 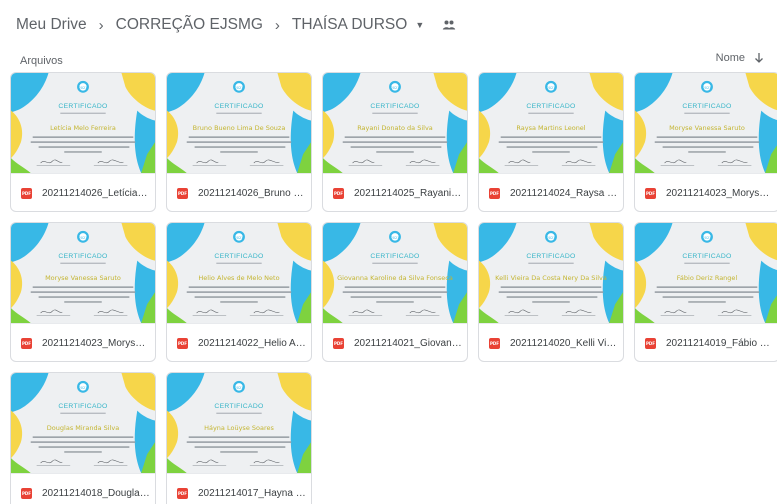 What do you see at coordinates (51, 25) in the screenshot?
I see `breadcrumb-my-drive: Meu Drive` at bounding box center [51, 25].